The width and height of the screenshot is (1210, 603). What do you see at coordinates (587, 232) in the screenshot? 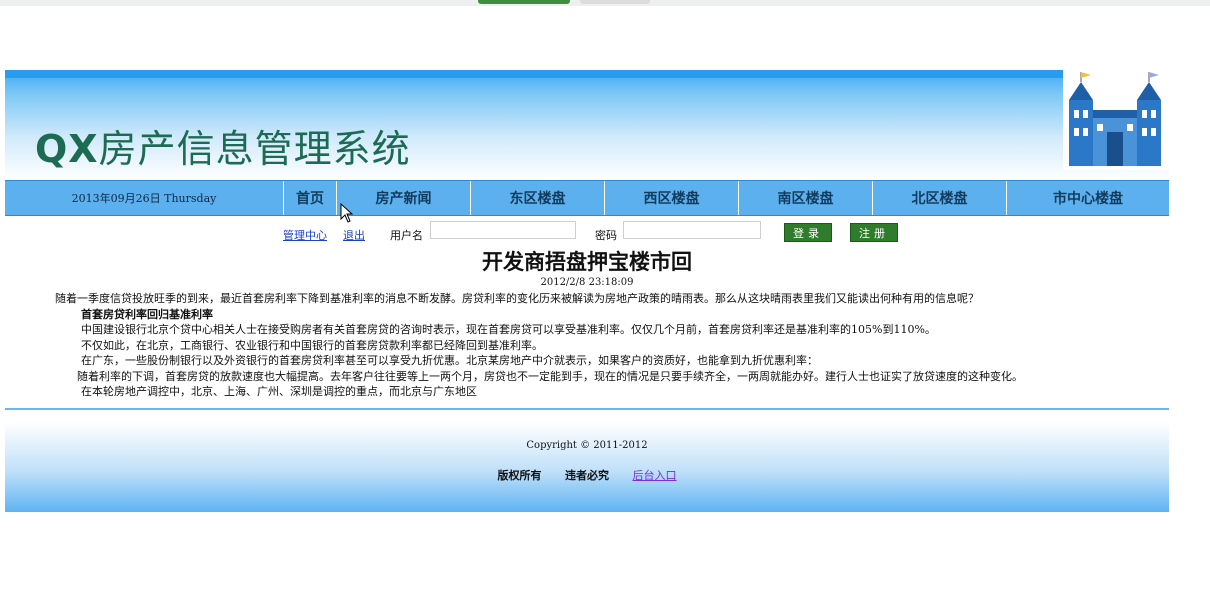
I see `login-bar: 管理中心 退出 用户名 密码 登录 注册` at bounding box center [587, 232].